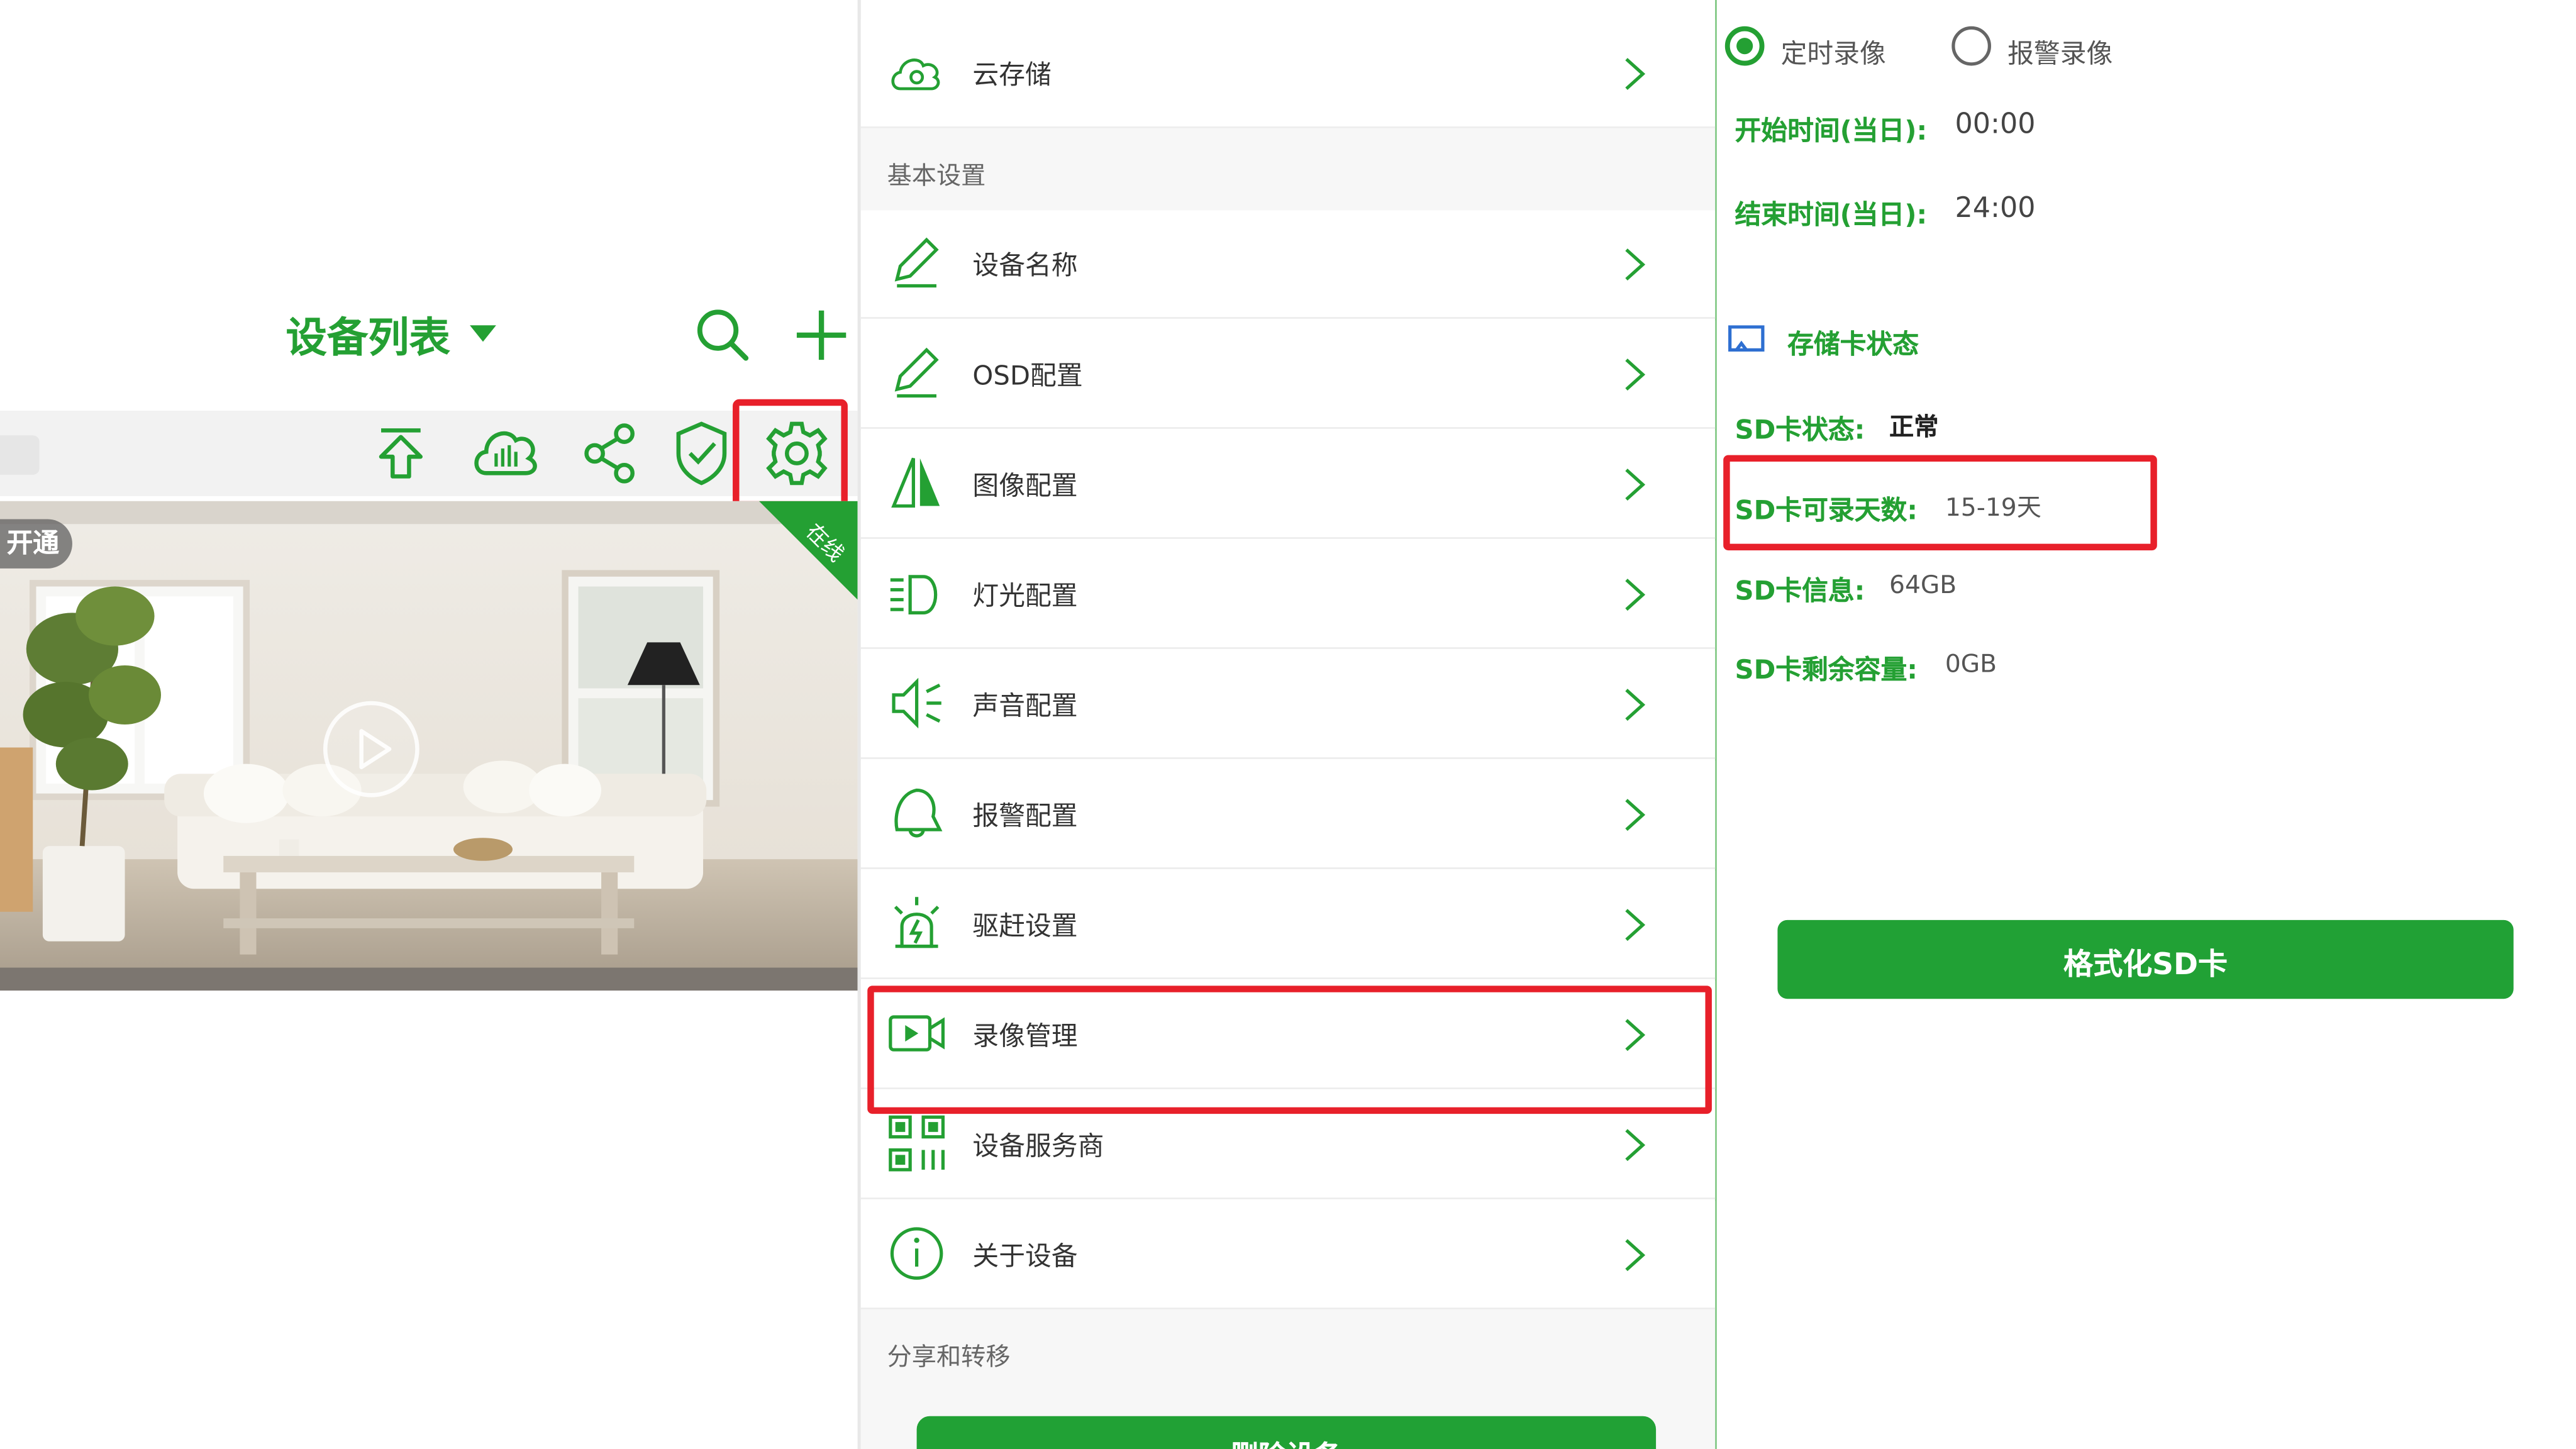 This screenshot has width=2576, height=1449. I want to click on cloud-icon, so click(506, 453).